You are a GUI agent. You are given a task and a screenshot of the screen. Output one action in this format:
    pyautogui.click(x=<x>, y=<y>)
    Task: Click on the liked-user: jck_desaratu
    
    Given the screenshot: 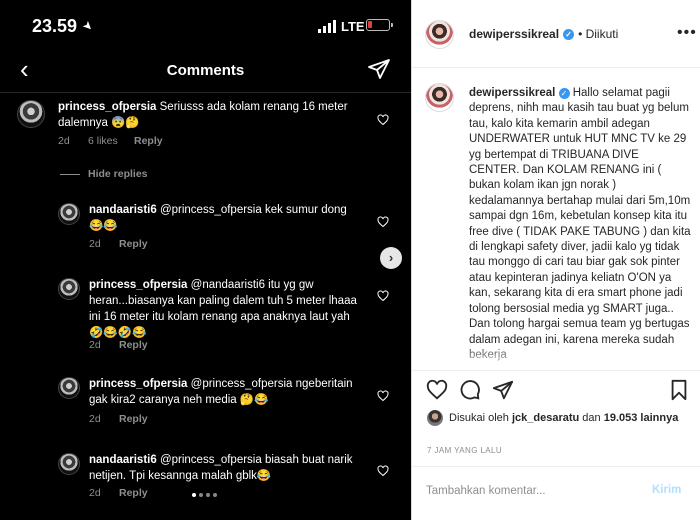 What is the action you would take?
    pyautogui.click(x=545, y=418)
    